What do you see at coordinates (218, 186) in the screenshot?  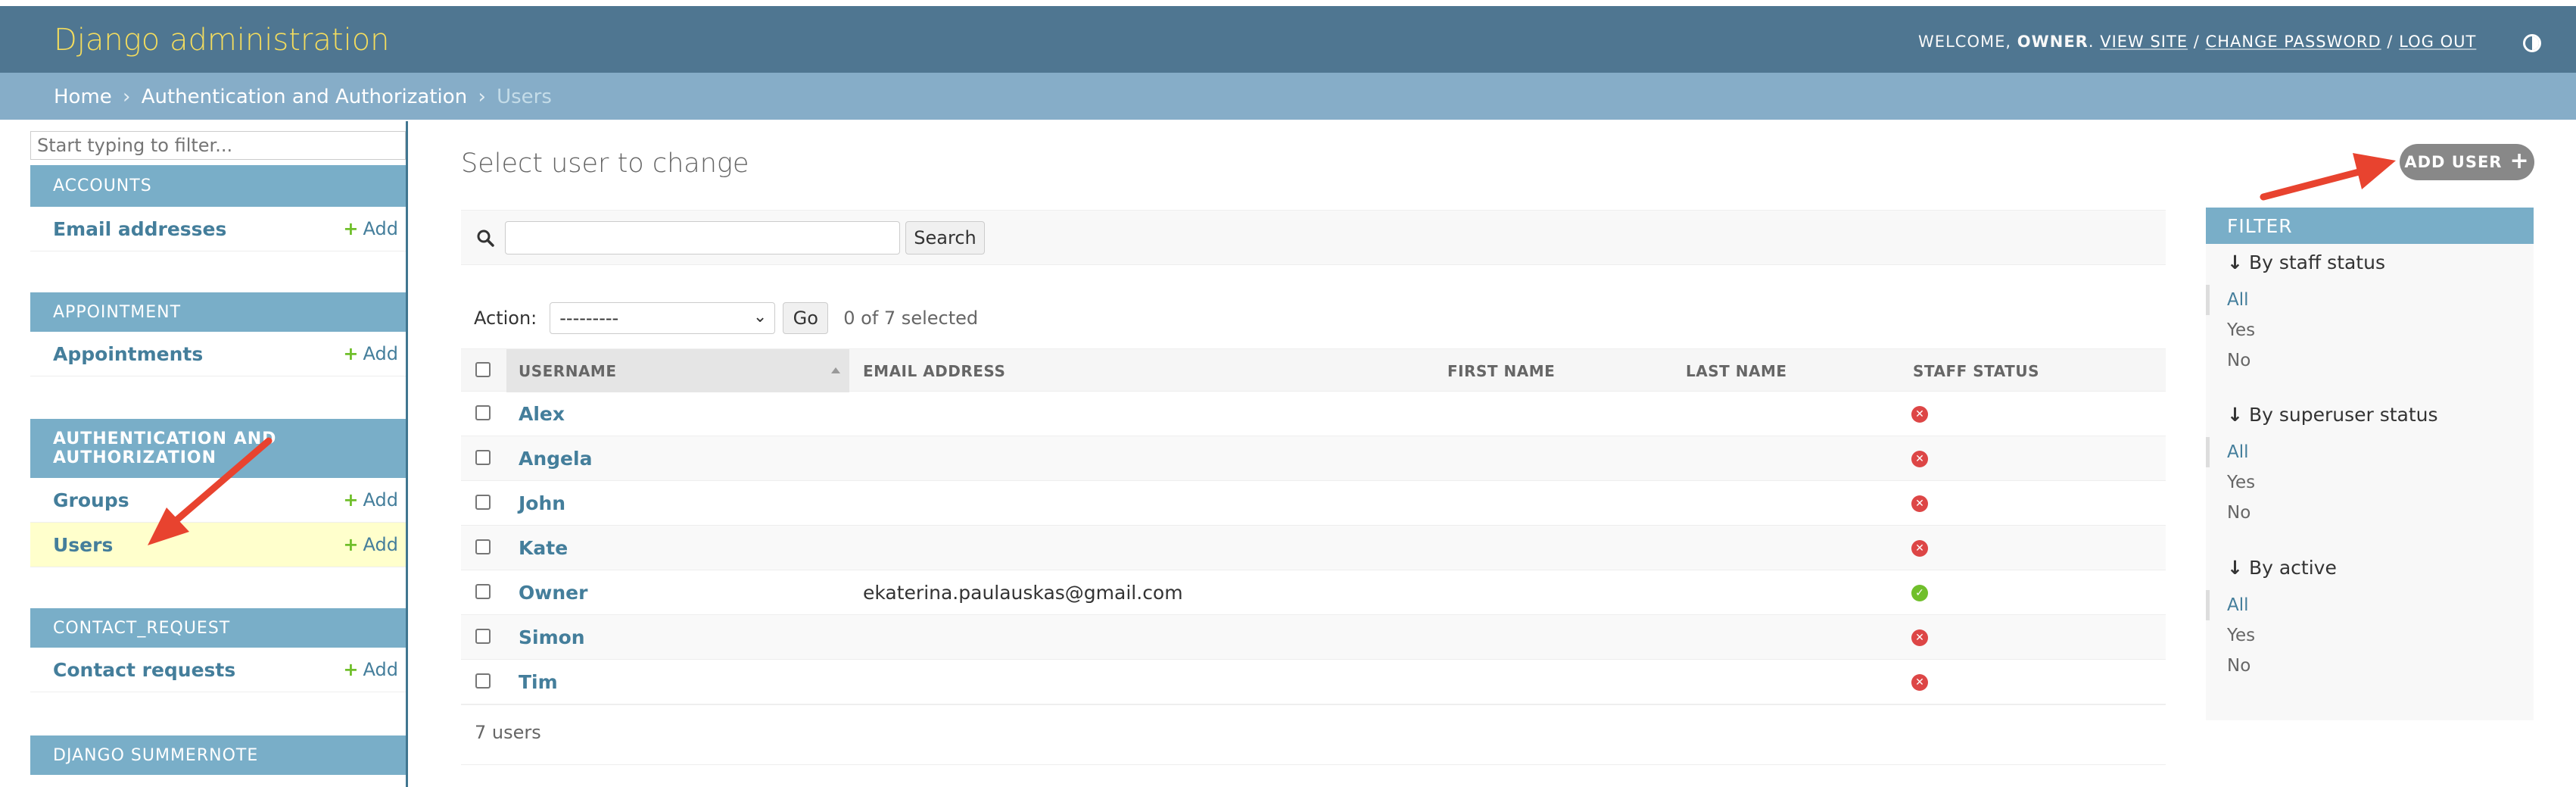 I see `app-caption-accounts: Accounts` at bounding box center [218, 186].